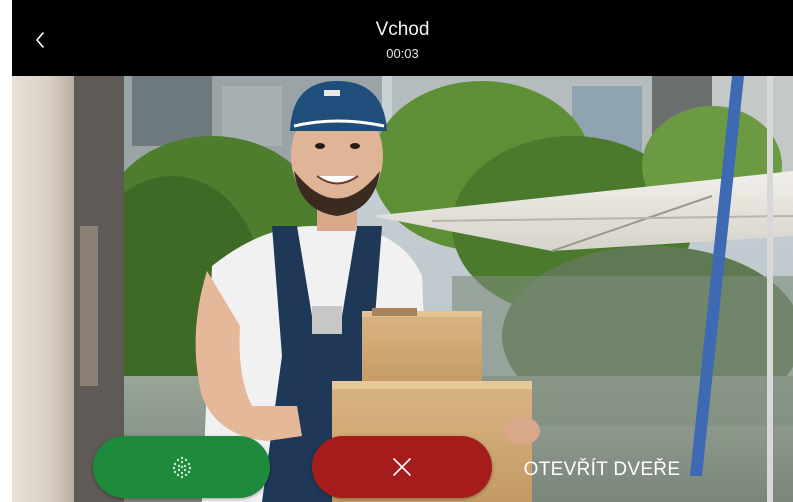 This screenshot has height=502, width=793. I want to click on microphone-button, so click(181, 467).